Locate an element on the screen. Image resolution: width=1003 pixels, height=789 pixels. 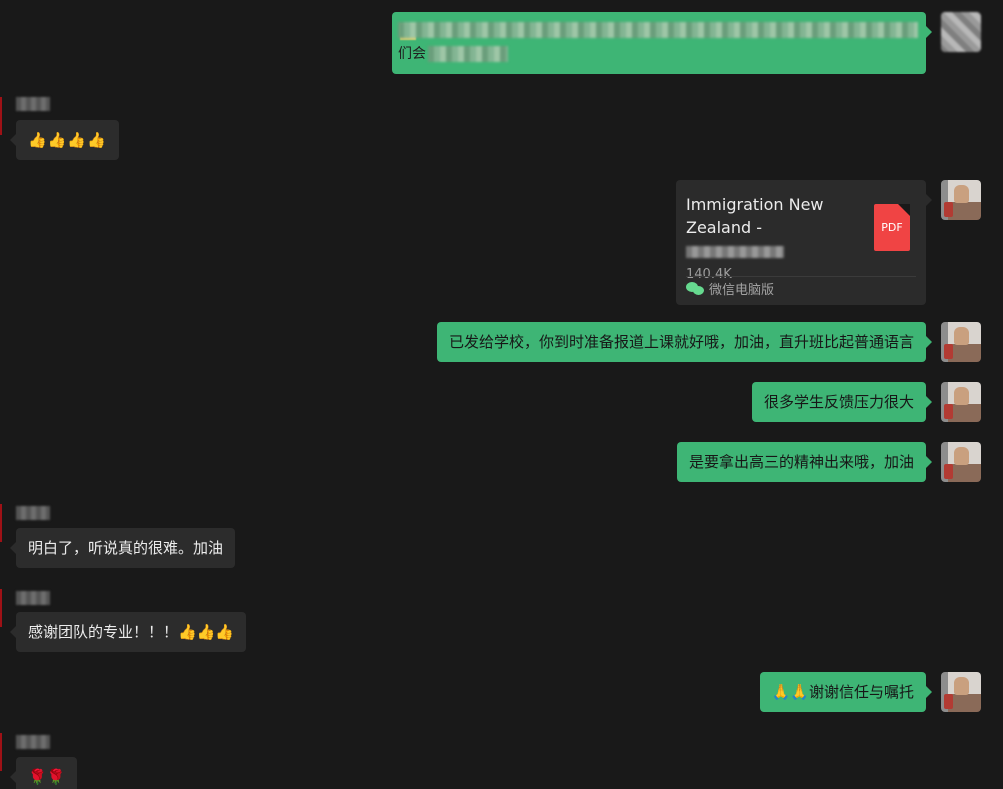
message-bubble-trust: 🙏🙏谢谢信任与嘱托 is located at coordinates (846, 692).